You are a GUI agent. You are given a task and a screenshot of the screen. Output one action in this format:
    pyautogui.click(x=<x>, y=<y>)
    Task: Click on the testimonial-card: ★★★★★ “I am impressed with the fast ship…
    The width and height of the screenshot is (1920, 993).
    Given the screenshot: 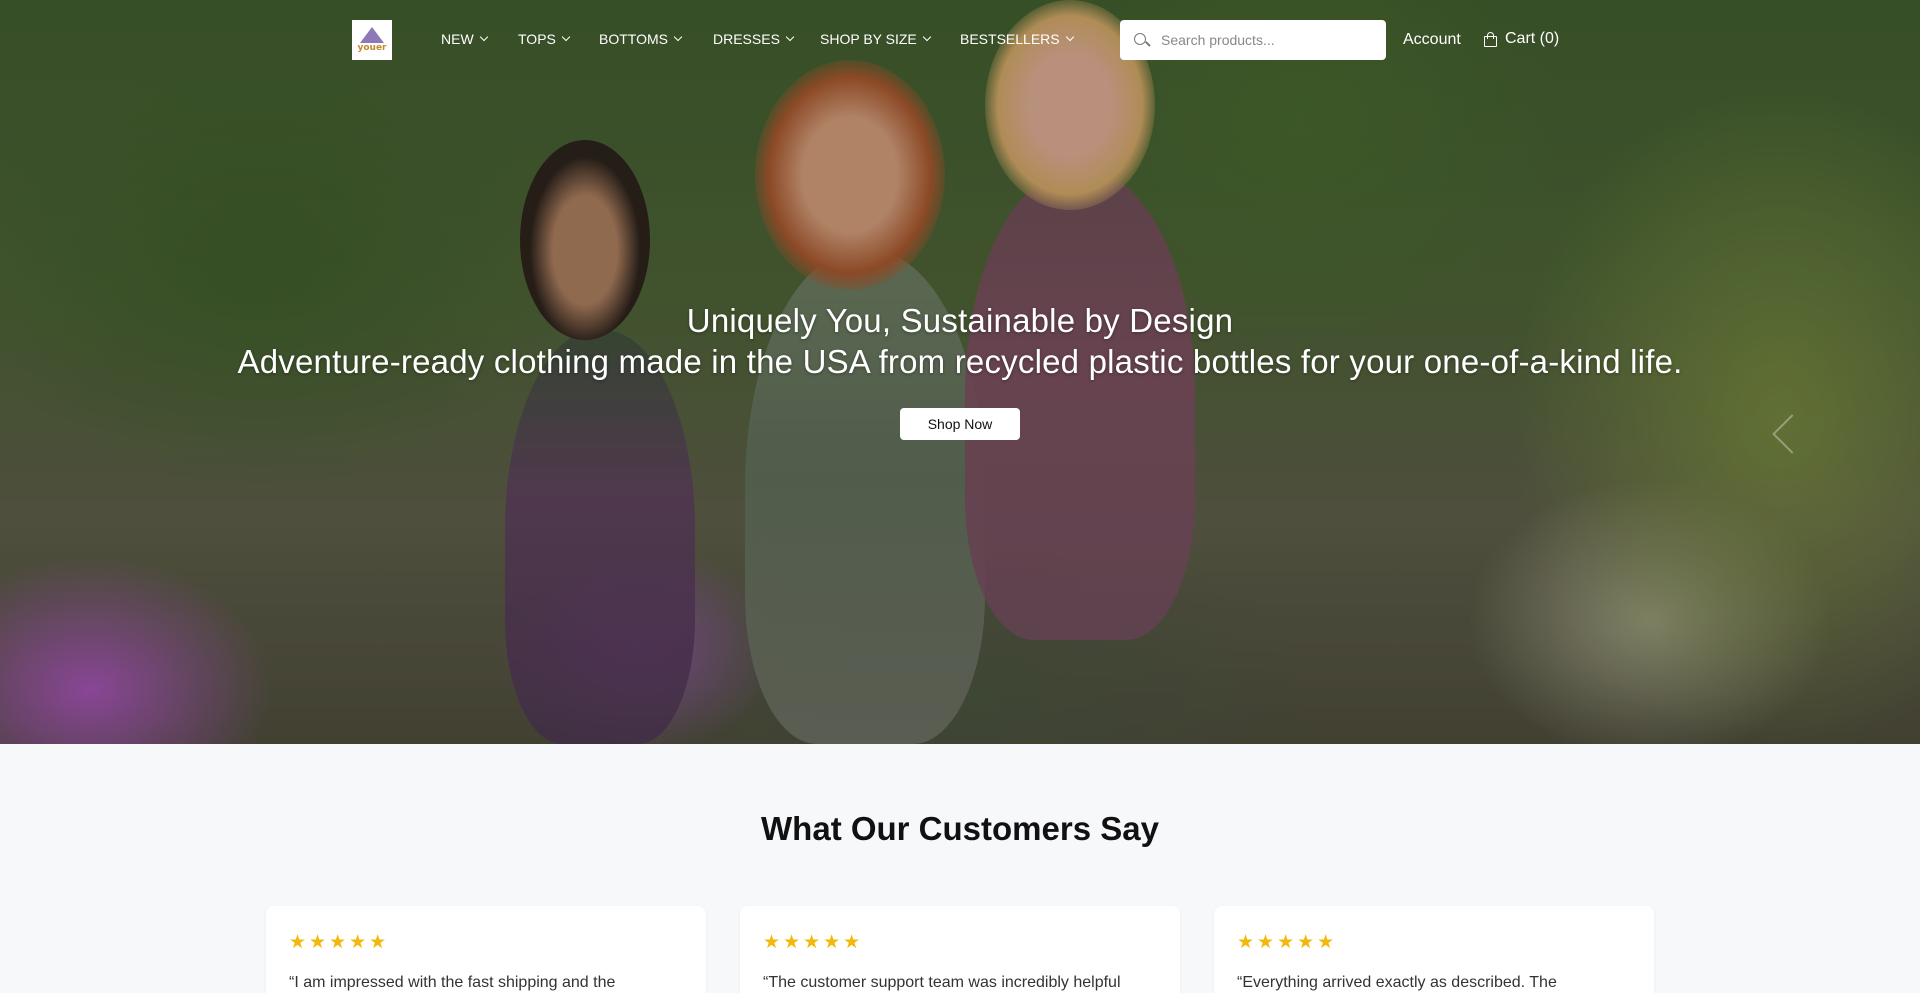 What is the action you would take?
    pyautogui.click(x=486, y=949)
    